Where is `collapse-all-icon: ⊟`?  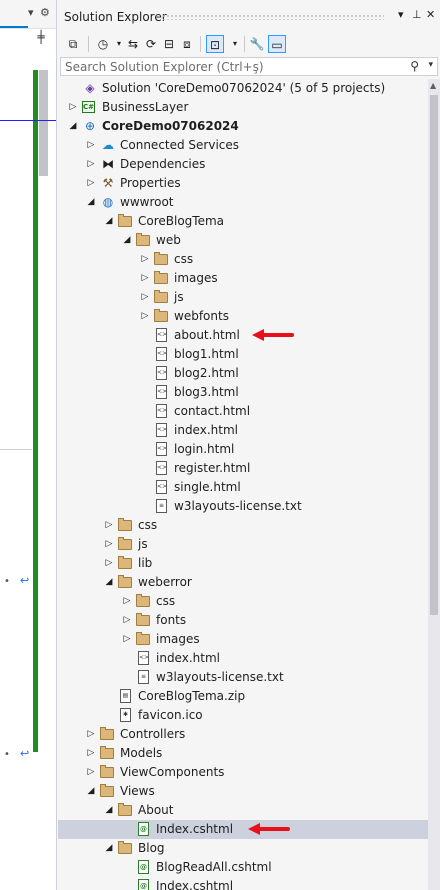
collapse-all-icon: ⊟ is located at coordinates (169, 44).